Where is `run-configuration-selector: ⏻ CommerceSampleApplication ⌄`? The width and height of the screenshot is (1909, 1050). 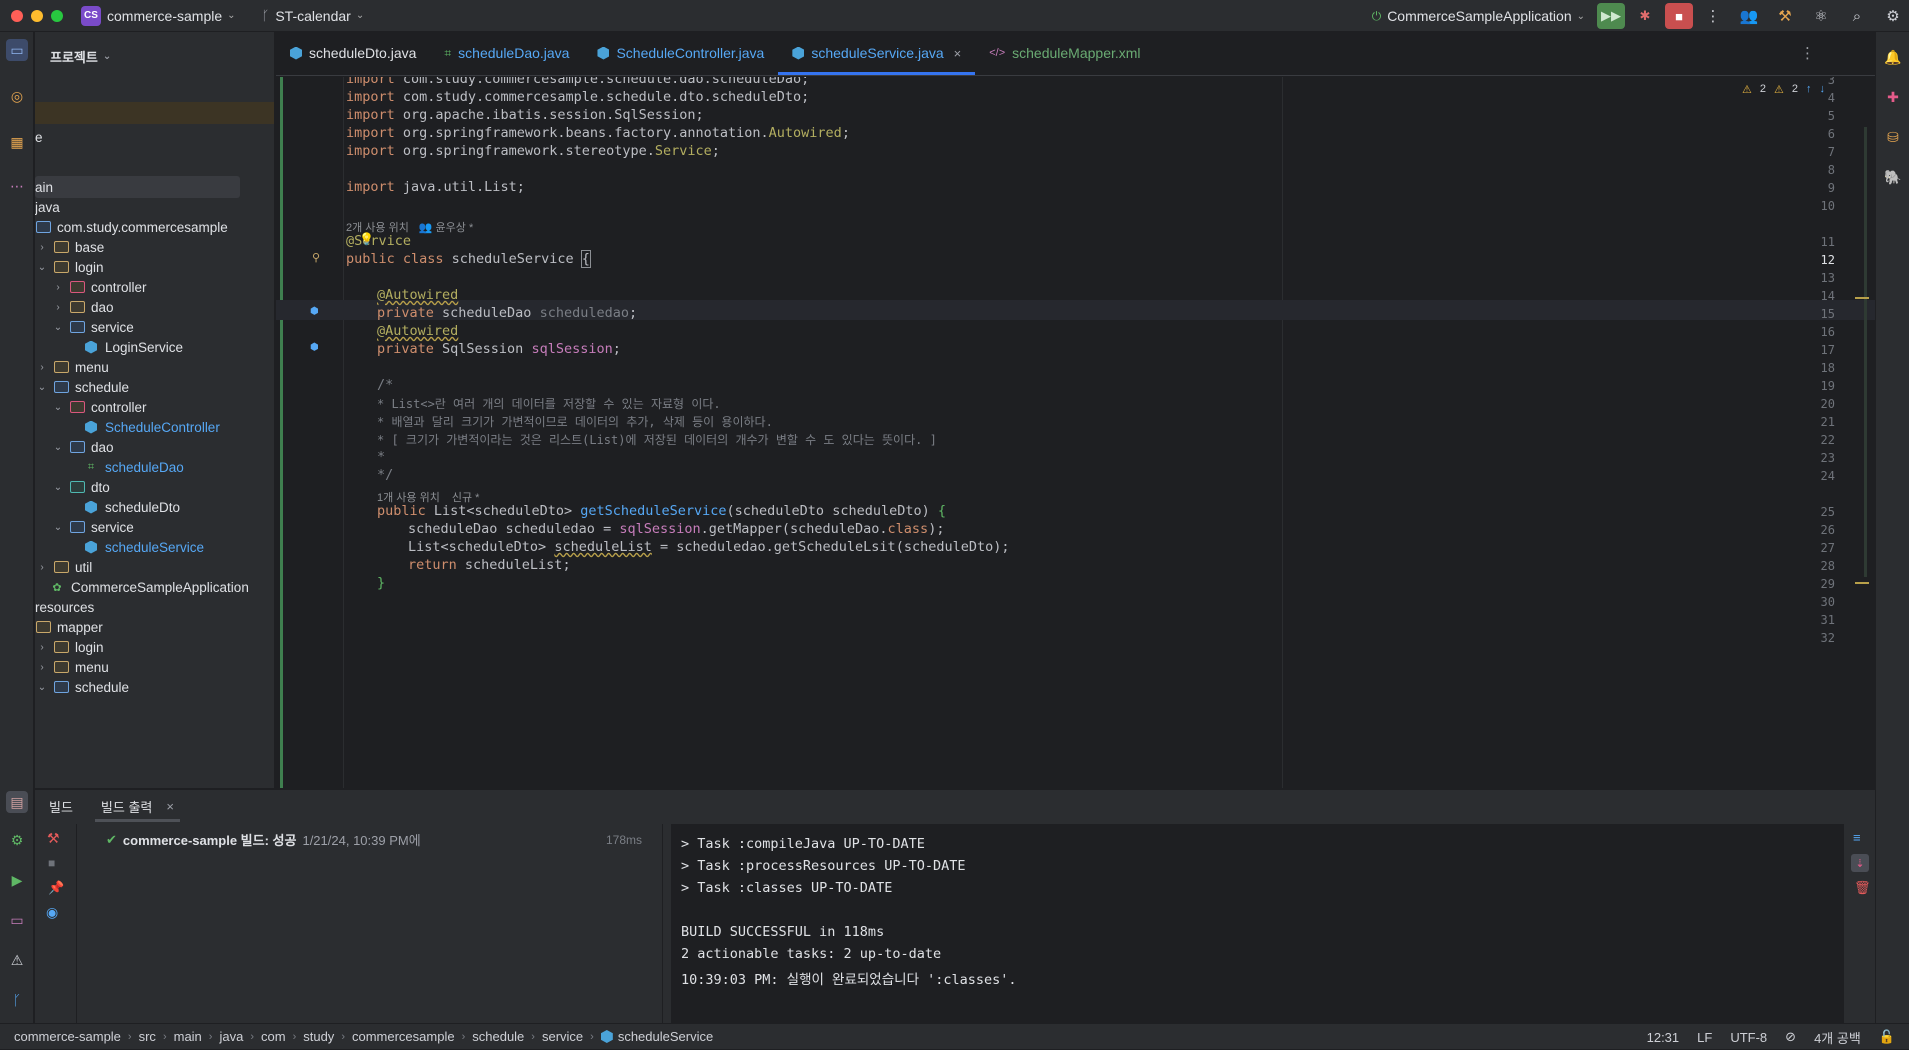 run-configuration-selector: ⏻ CommerceSampleApplication ⌄ is located at coordinates (1478, 16).